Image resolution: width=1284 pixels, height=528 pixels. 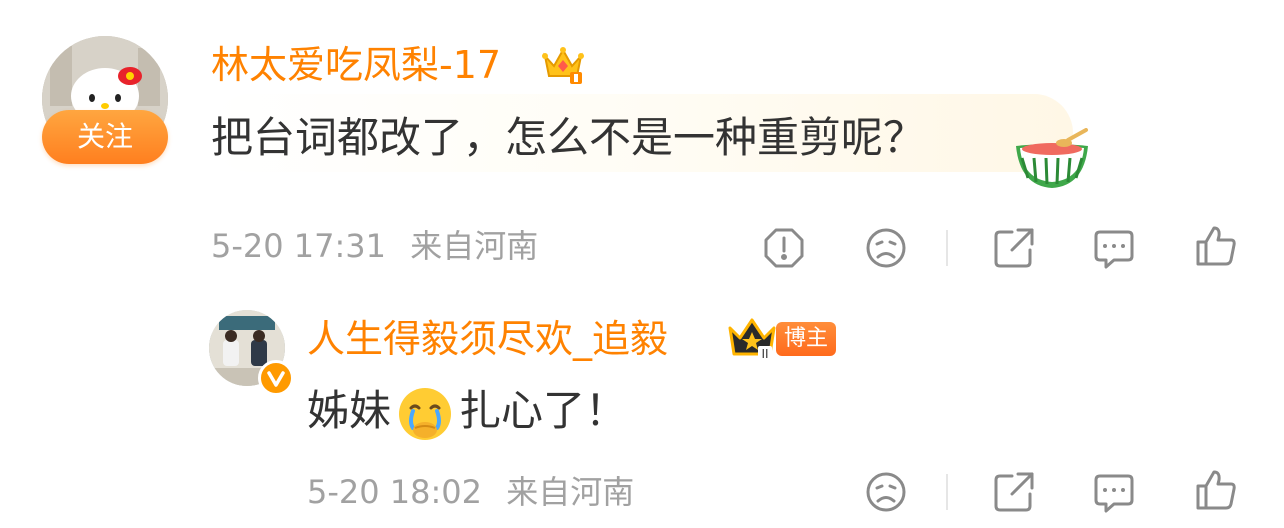 What do you see at coordinates (886, 248) in the screenshot?
I see `dislike-icon` at bounding box center [886, 248].